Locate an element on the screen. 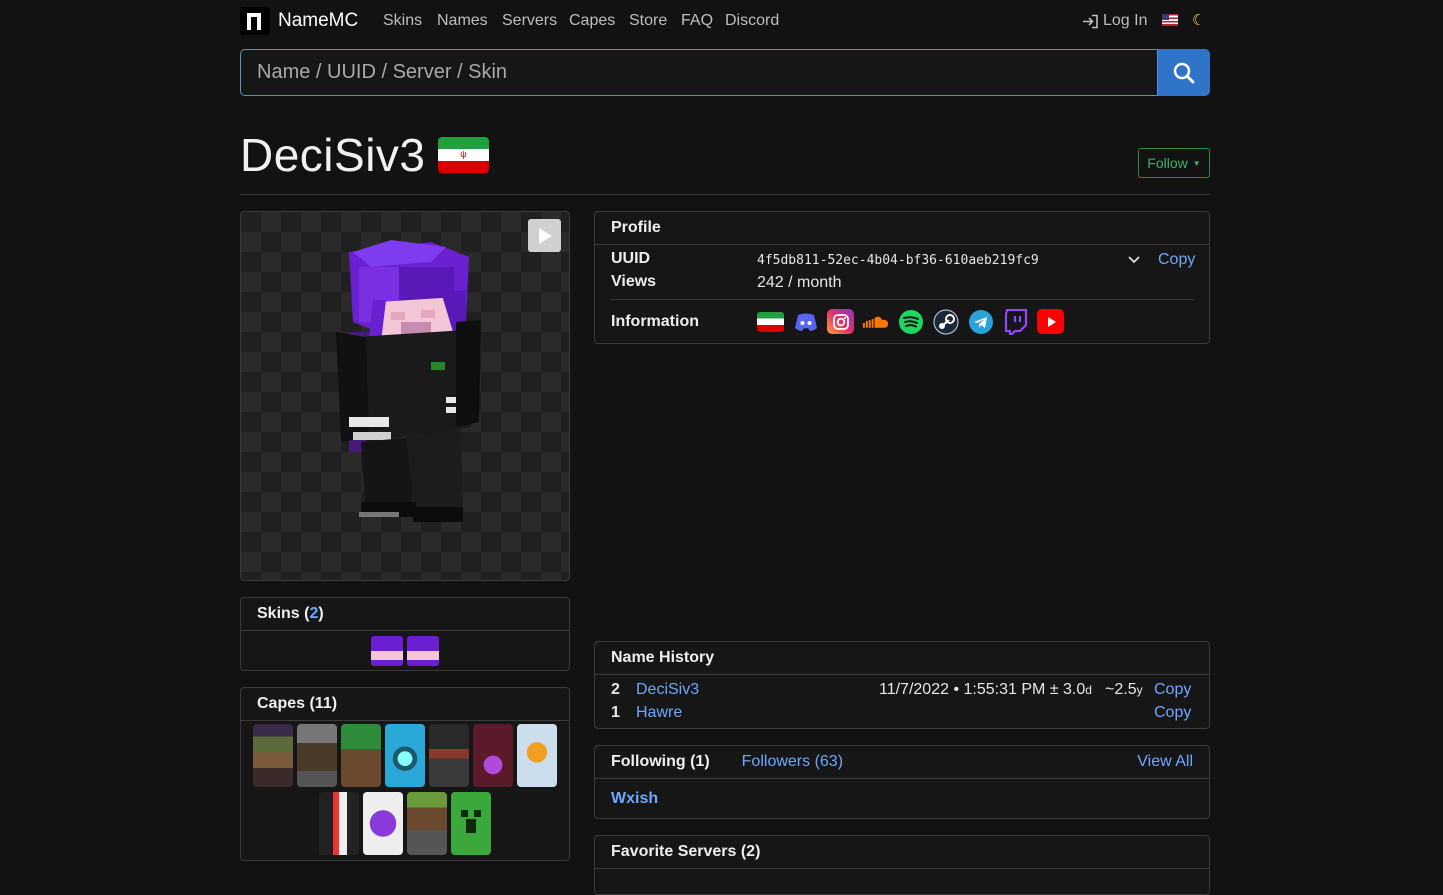  play-animation-button is located at coordinates (544, 235).